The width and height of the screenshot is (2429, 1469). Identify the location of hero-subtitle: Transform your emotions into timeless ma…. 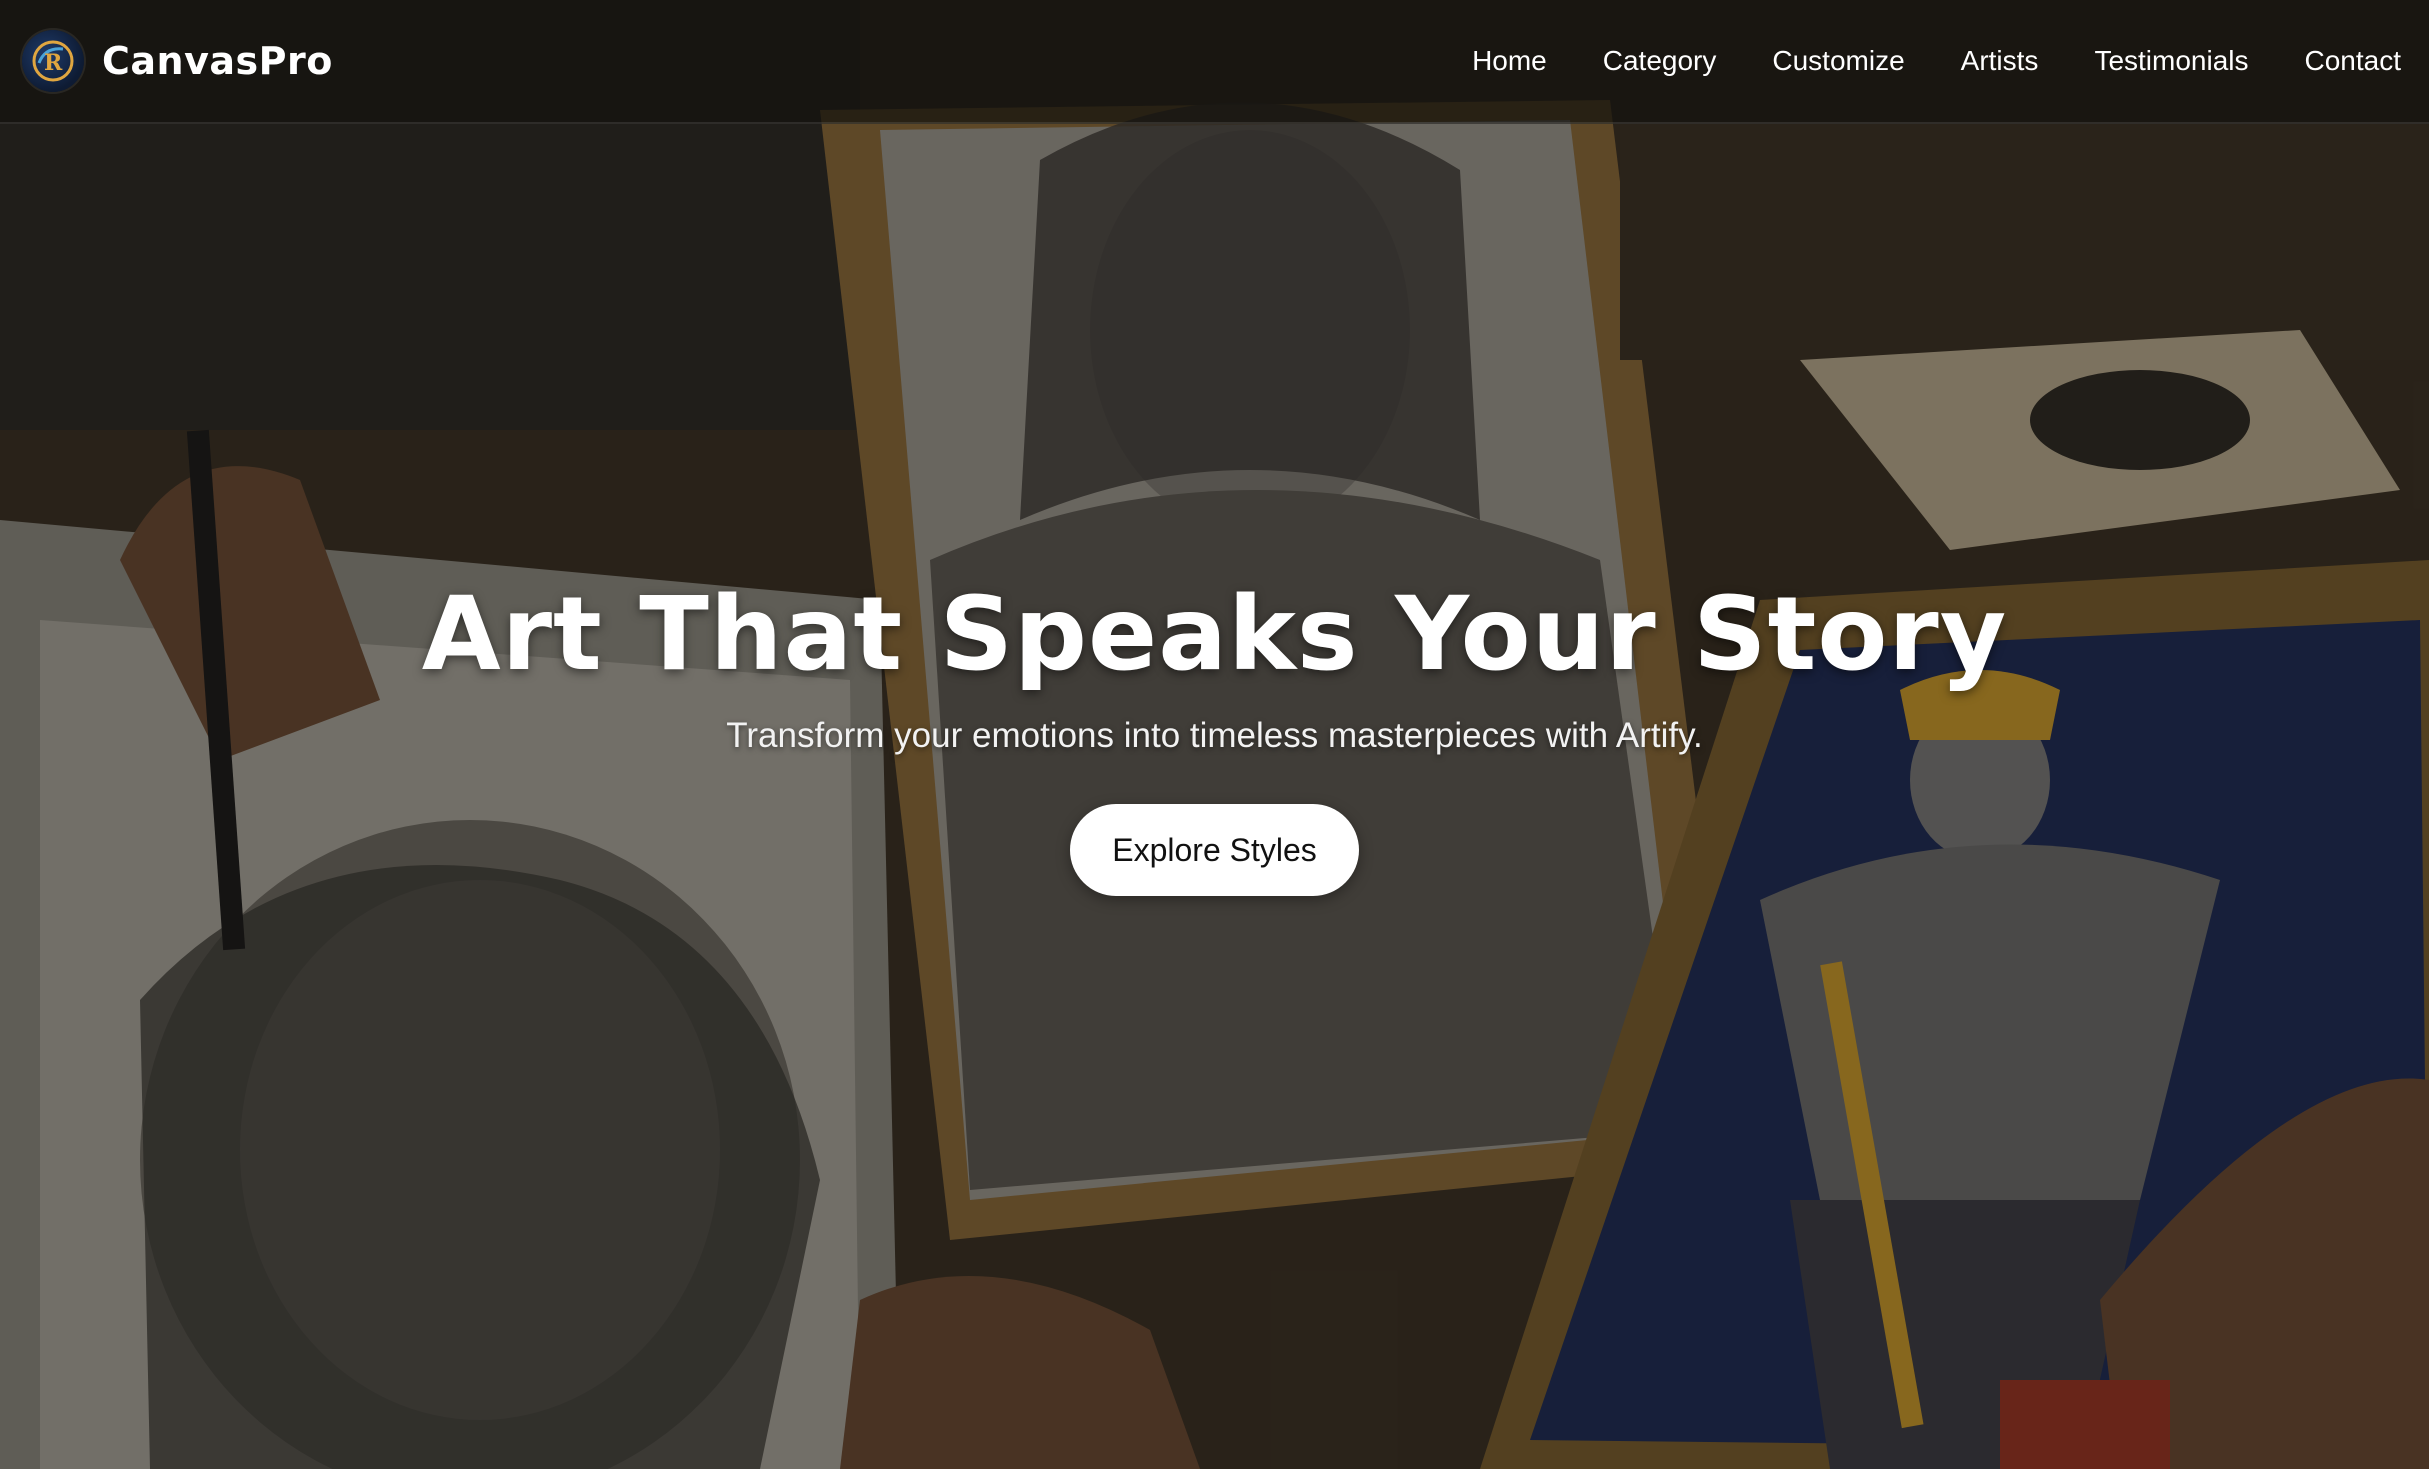
(1214, 735).